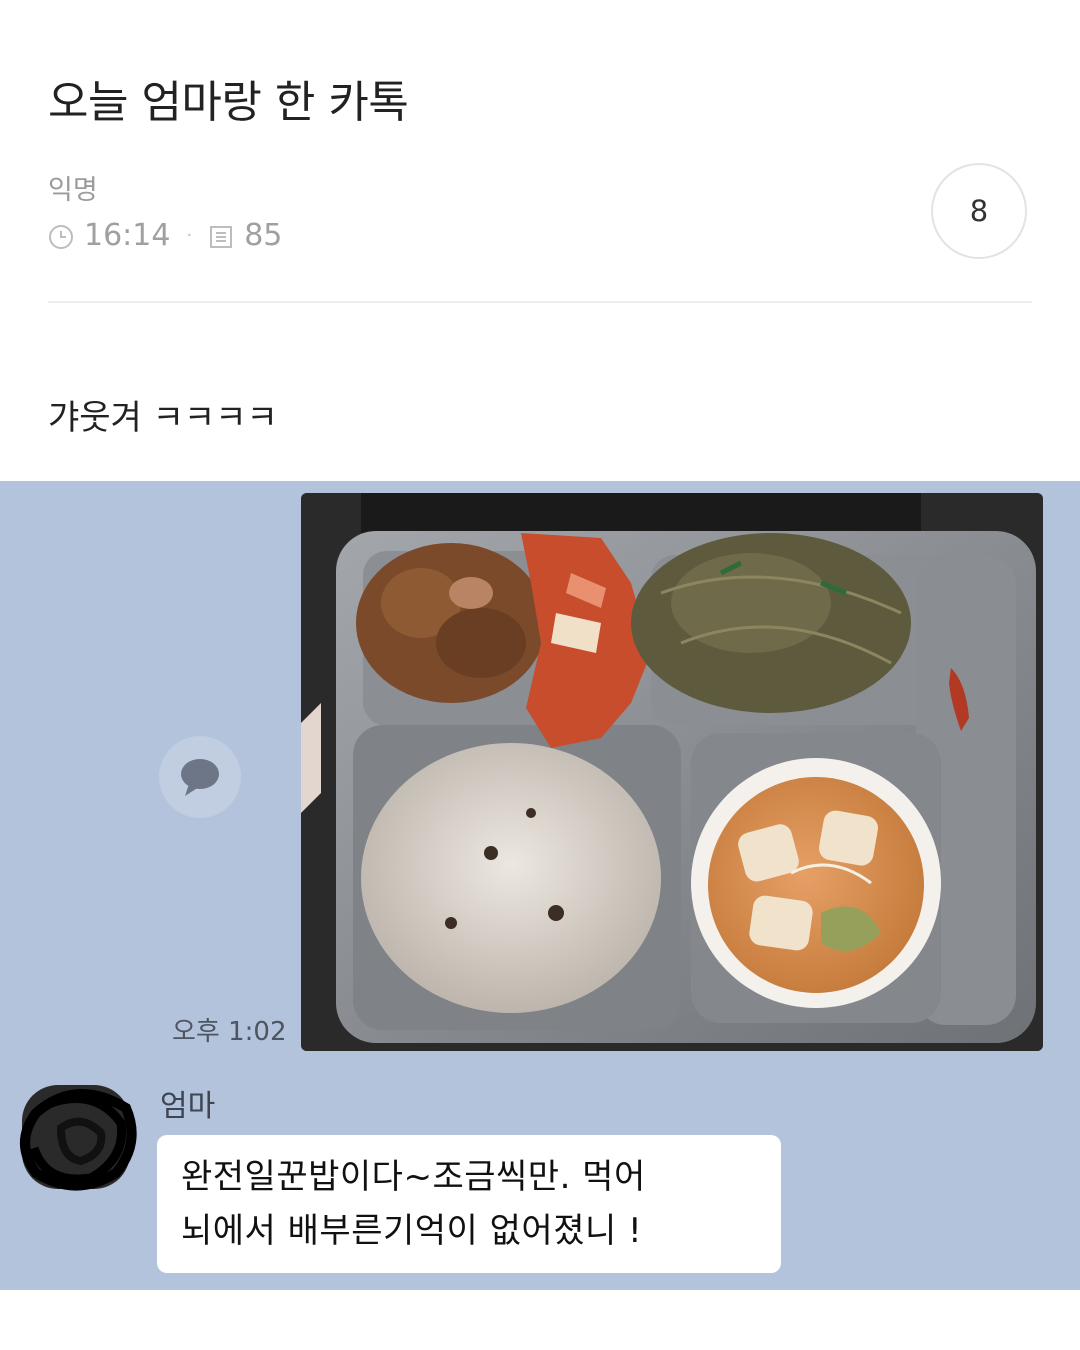  Describe the element at coordinates (221, 236) in the screenshot. I see `views-icon` at that location.